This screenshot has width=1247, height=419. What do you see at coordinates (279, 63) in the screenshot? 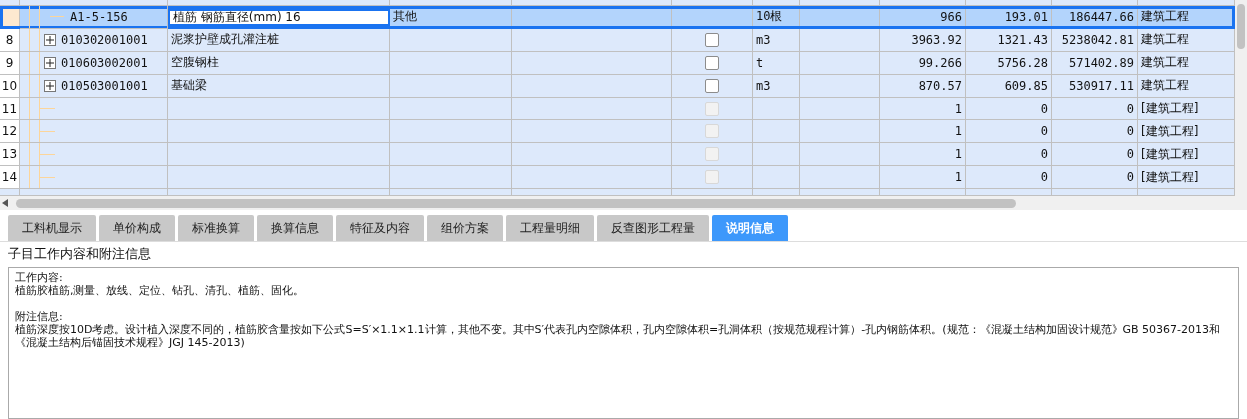
I see `table-cell: 空腹钢柱` at bounding box center [279, 63].